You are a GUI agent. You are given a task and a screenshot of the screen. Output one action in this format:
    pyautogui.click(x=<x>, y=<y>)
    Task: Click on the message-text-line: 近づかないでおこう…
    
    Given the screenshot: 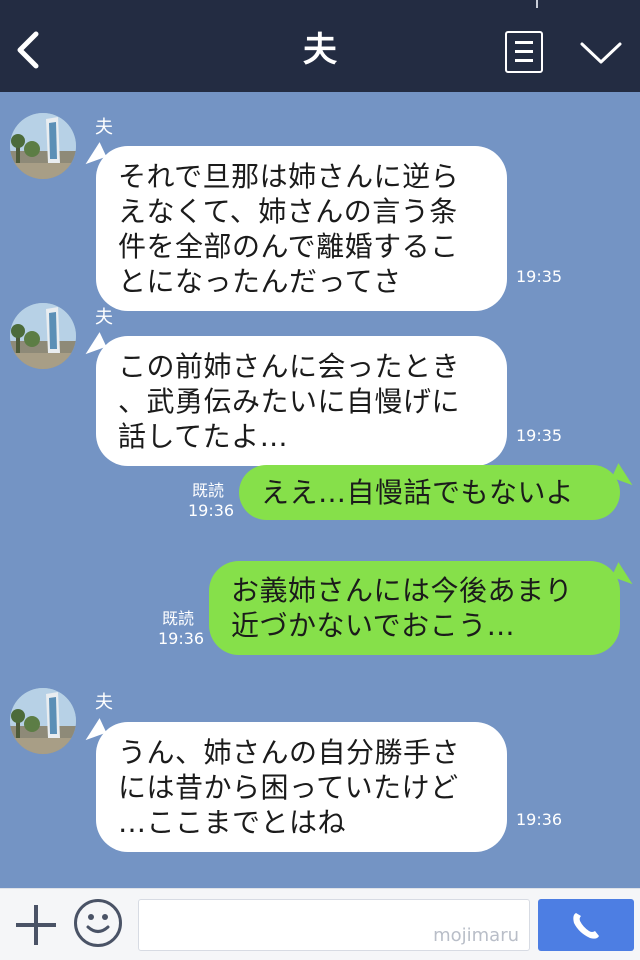 What is the action you would take?
    pyautogui.click(x=373, y=625)
    